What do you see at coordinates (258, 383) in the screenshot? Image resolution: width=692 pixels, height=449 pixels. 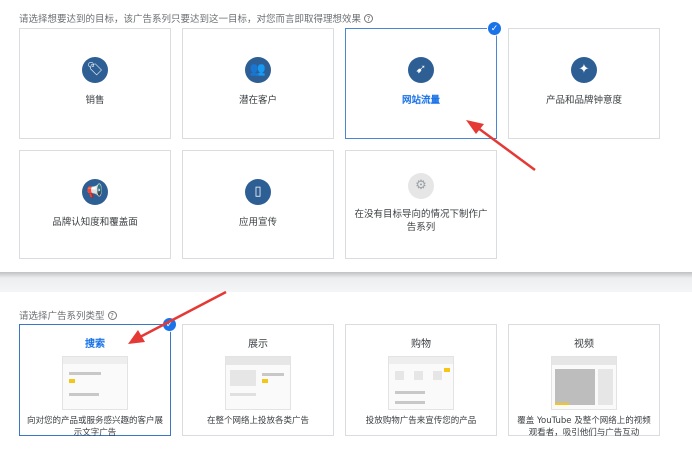 I see `display-illustration` at bounding box center [258, 383].